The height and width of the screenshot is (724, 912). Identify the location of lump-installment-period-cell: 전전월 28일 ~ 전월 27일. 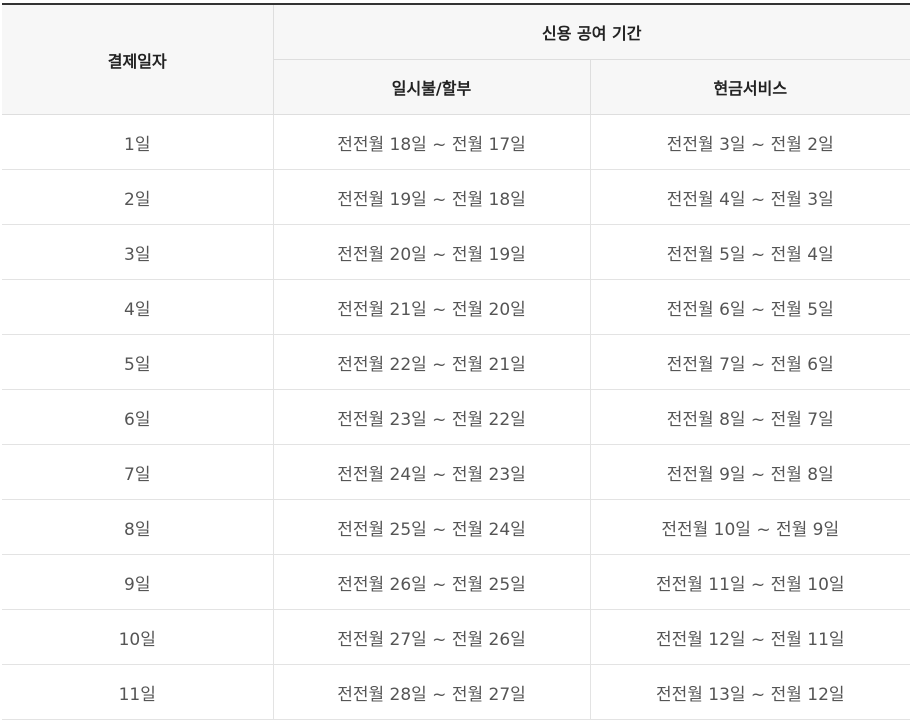
(432, 692).